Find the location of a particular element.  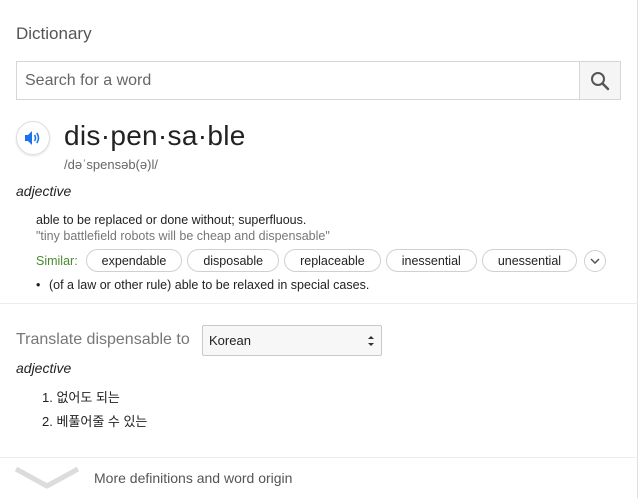

similar-label: Similar: is located at coordinates (57, 260).